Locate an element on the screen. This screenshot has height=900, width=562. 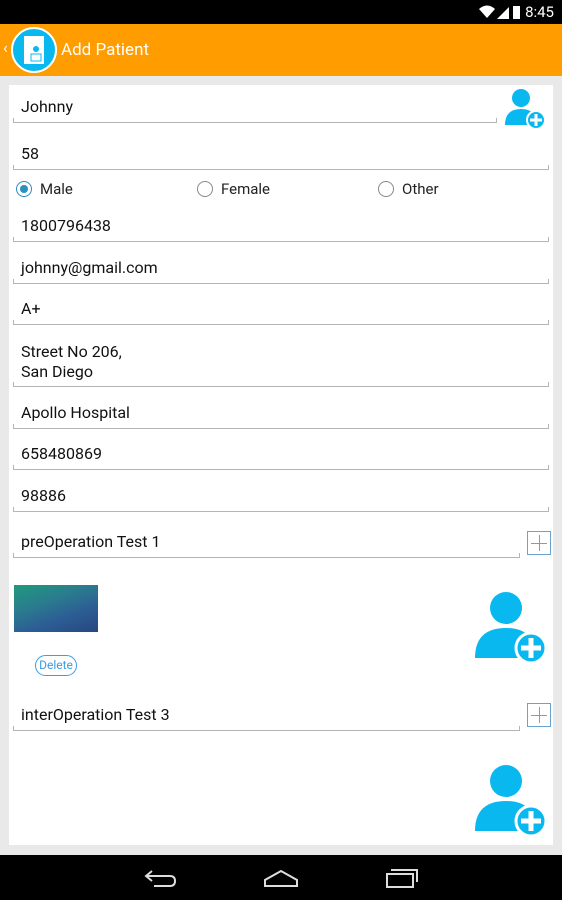
gender-other-radio: Other is located at coordinates (408, 189).